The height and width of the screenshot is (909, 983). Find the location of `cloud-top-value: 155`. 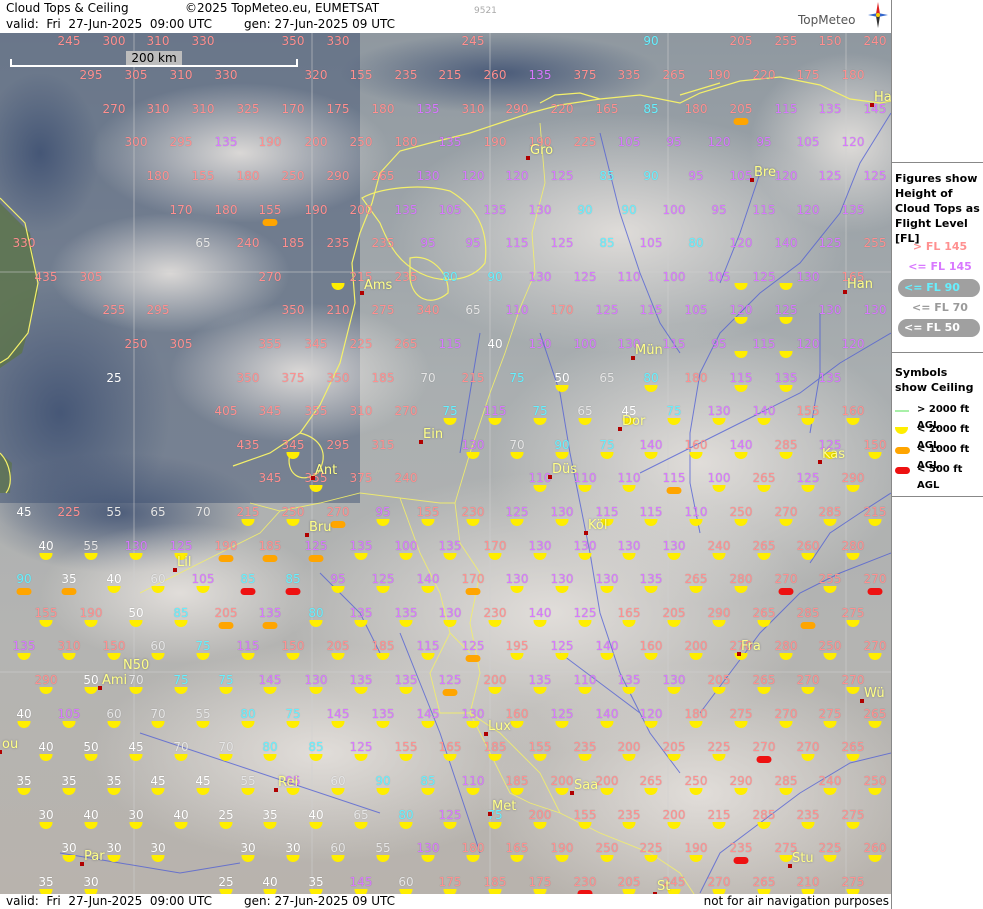

cloud-top-value: 155 is located at coordinates (428, 512).